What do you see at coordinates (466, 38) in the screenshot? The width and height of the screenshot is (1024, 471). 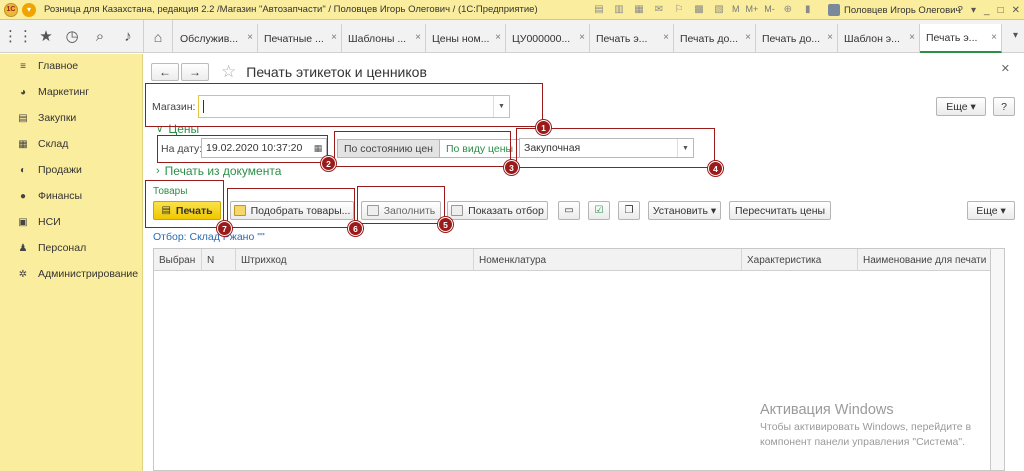 I see `tab-item-prices: Цены ном... ×` at bounding box center [466, 38].